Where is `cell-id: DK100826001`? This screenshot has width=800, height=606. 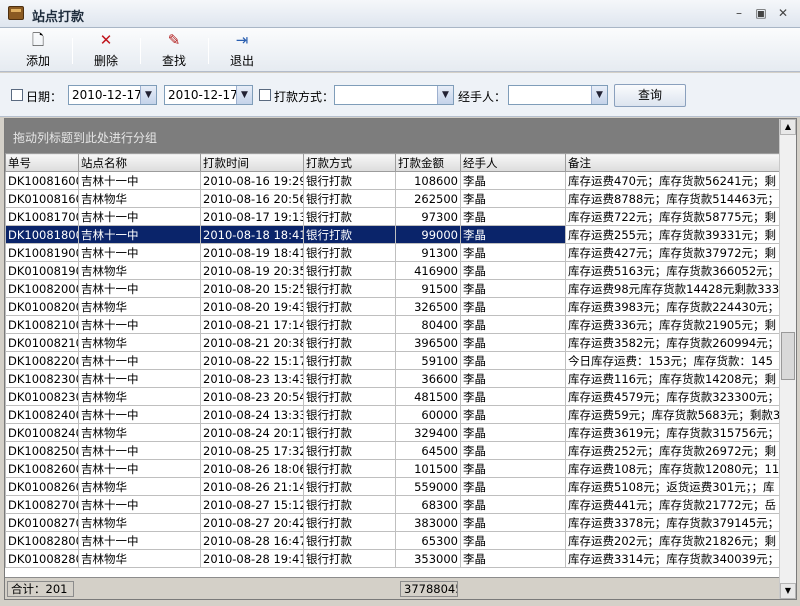 cell-id: DK100826001 is located at coordinates (42, 468).